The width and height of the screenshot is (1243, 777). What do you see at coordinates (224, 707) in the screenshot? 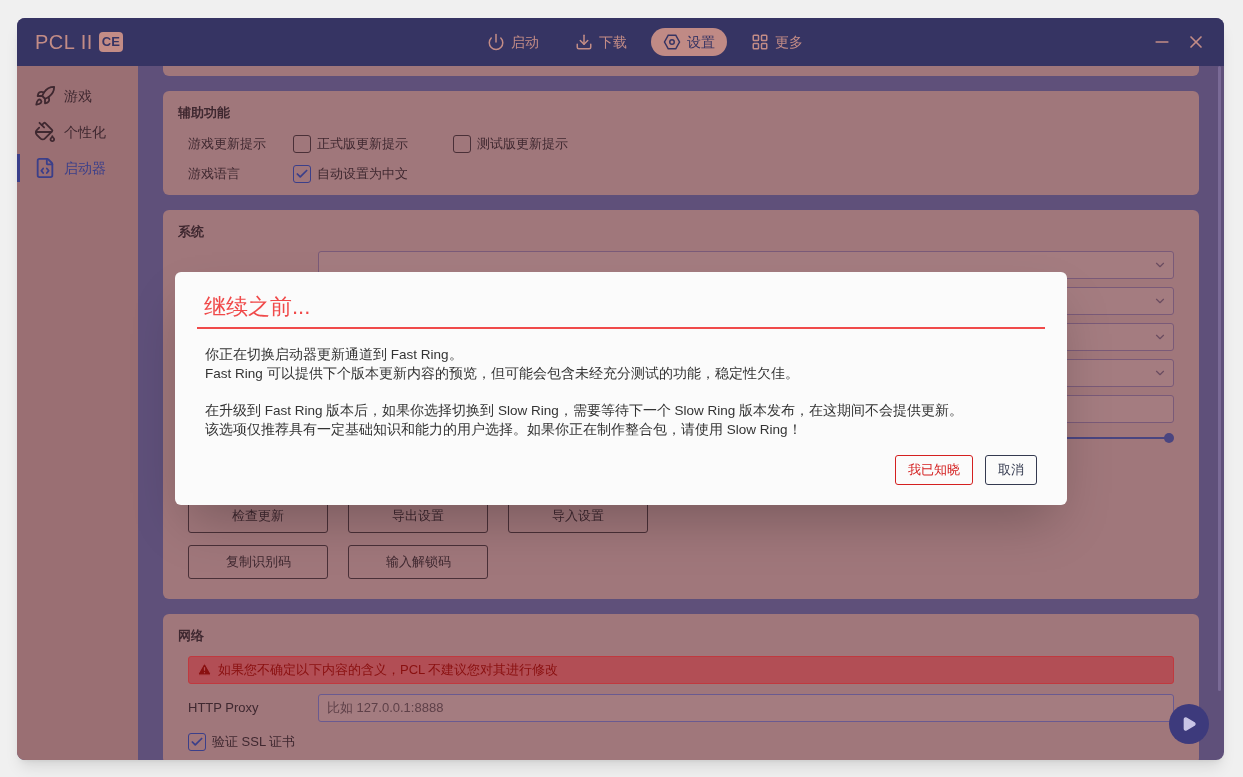
I see `proxy-label: HTTP Proxy` at bounding box center [224, 707].